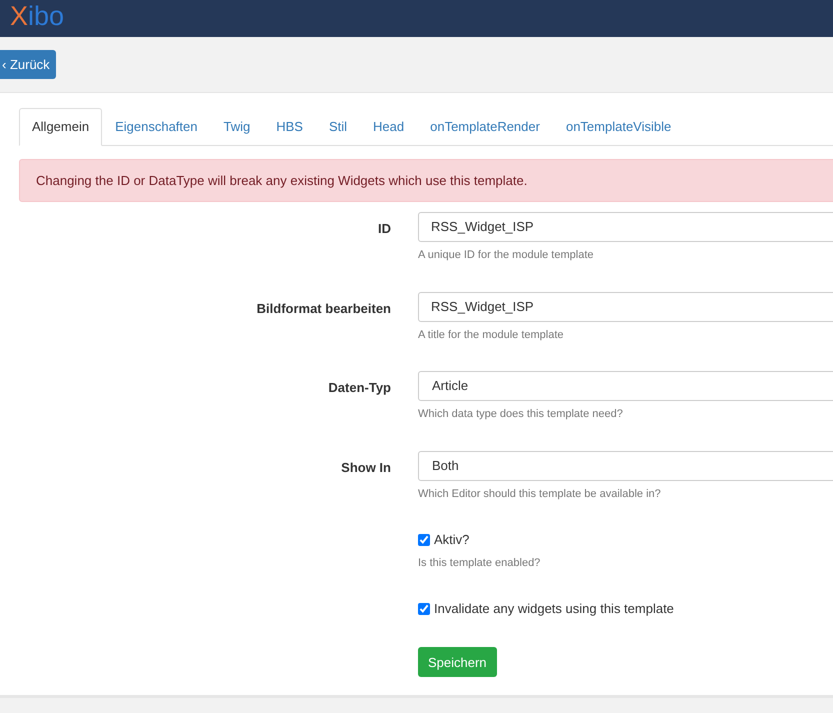  I want to click on tab: Stil, so click(338, 127).